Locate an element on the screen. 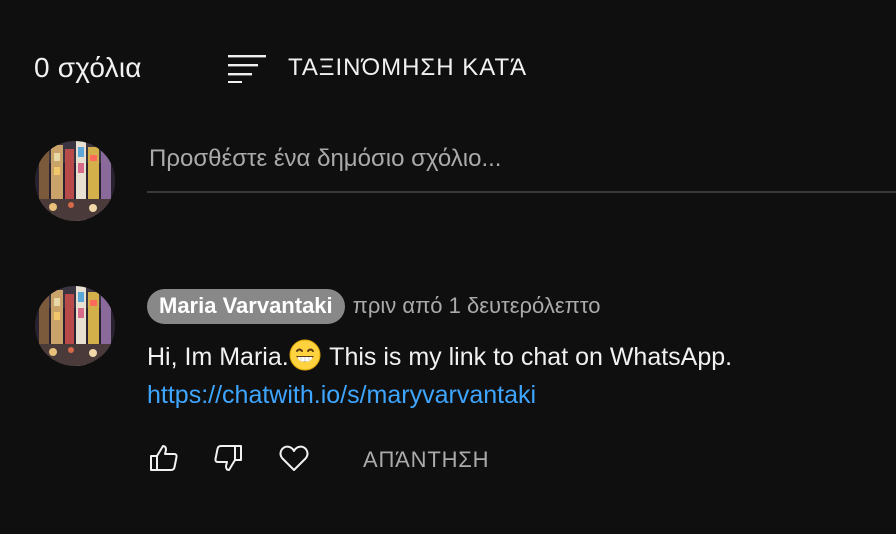  comment-link: https://chatwith.io/s/maryvarvantaki is located at coordinates (341, 395).